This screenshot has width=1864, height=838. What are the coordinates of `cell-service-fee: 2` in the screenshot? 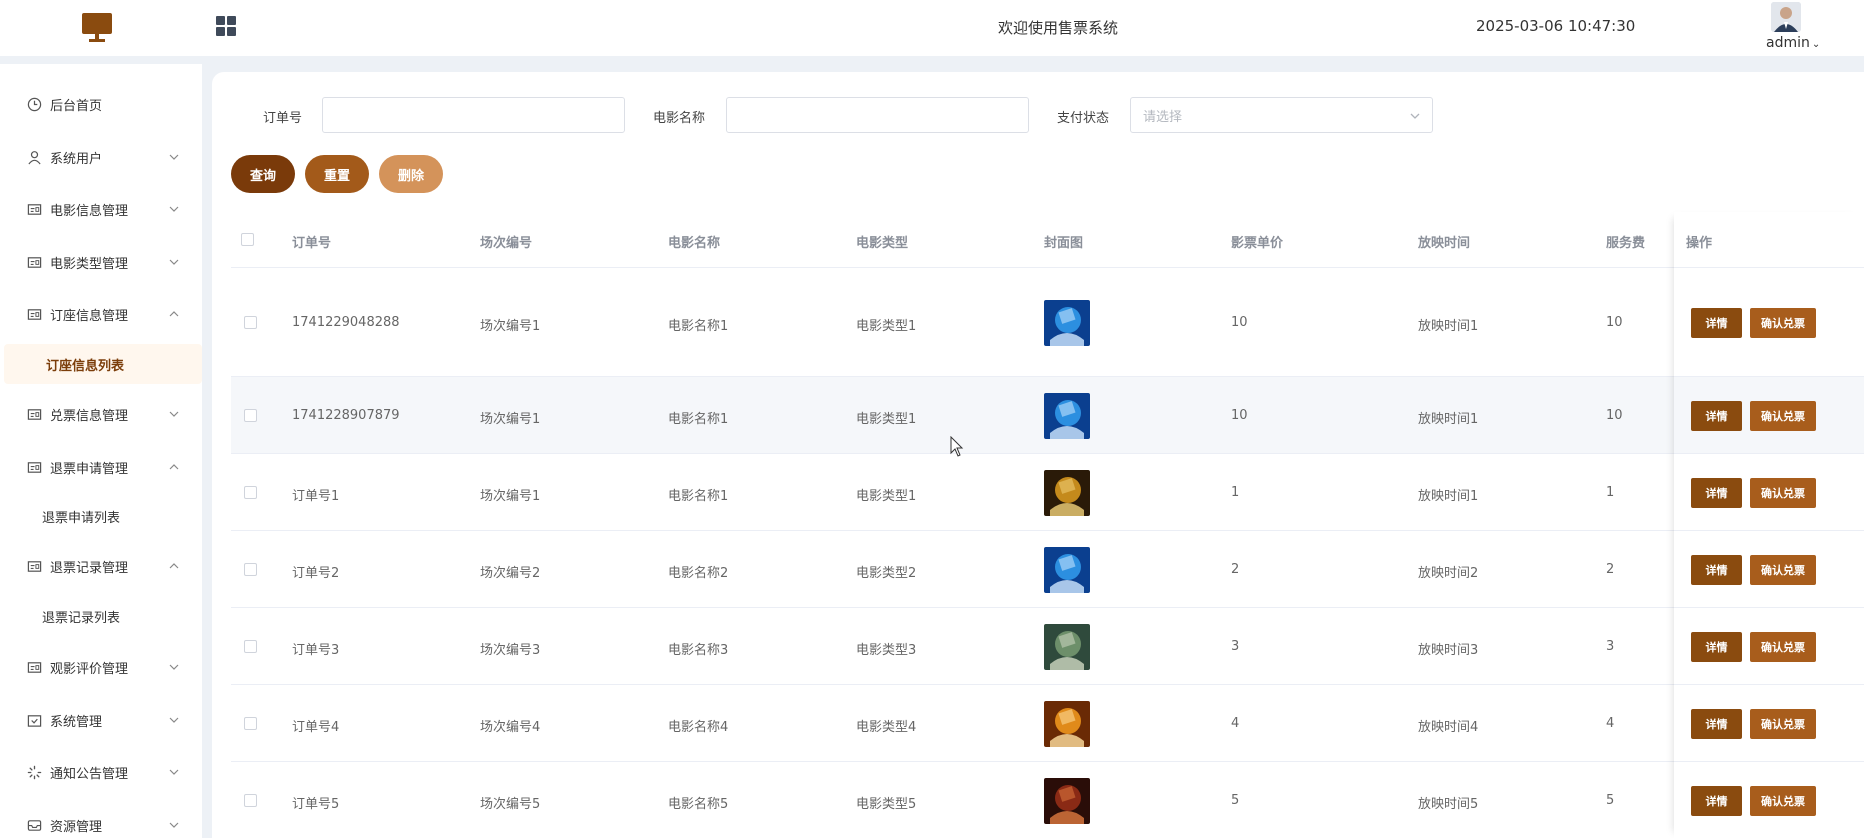 It's located at (1610, 569).